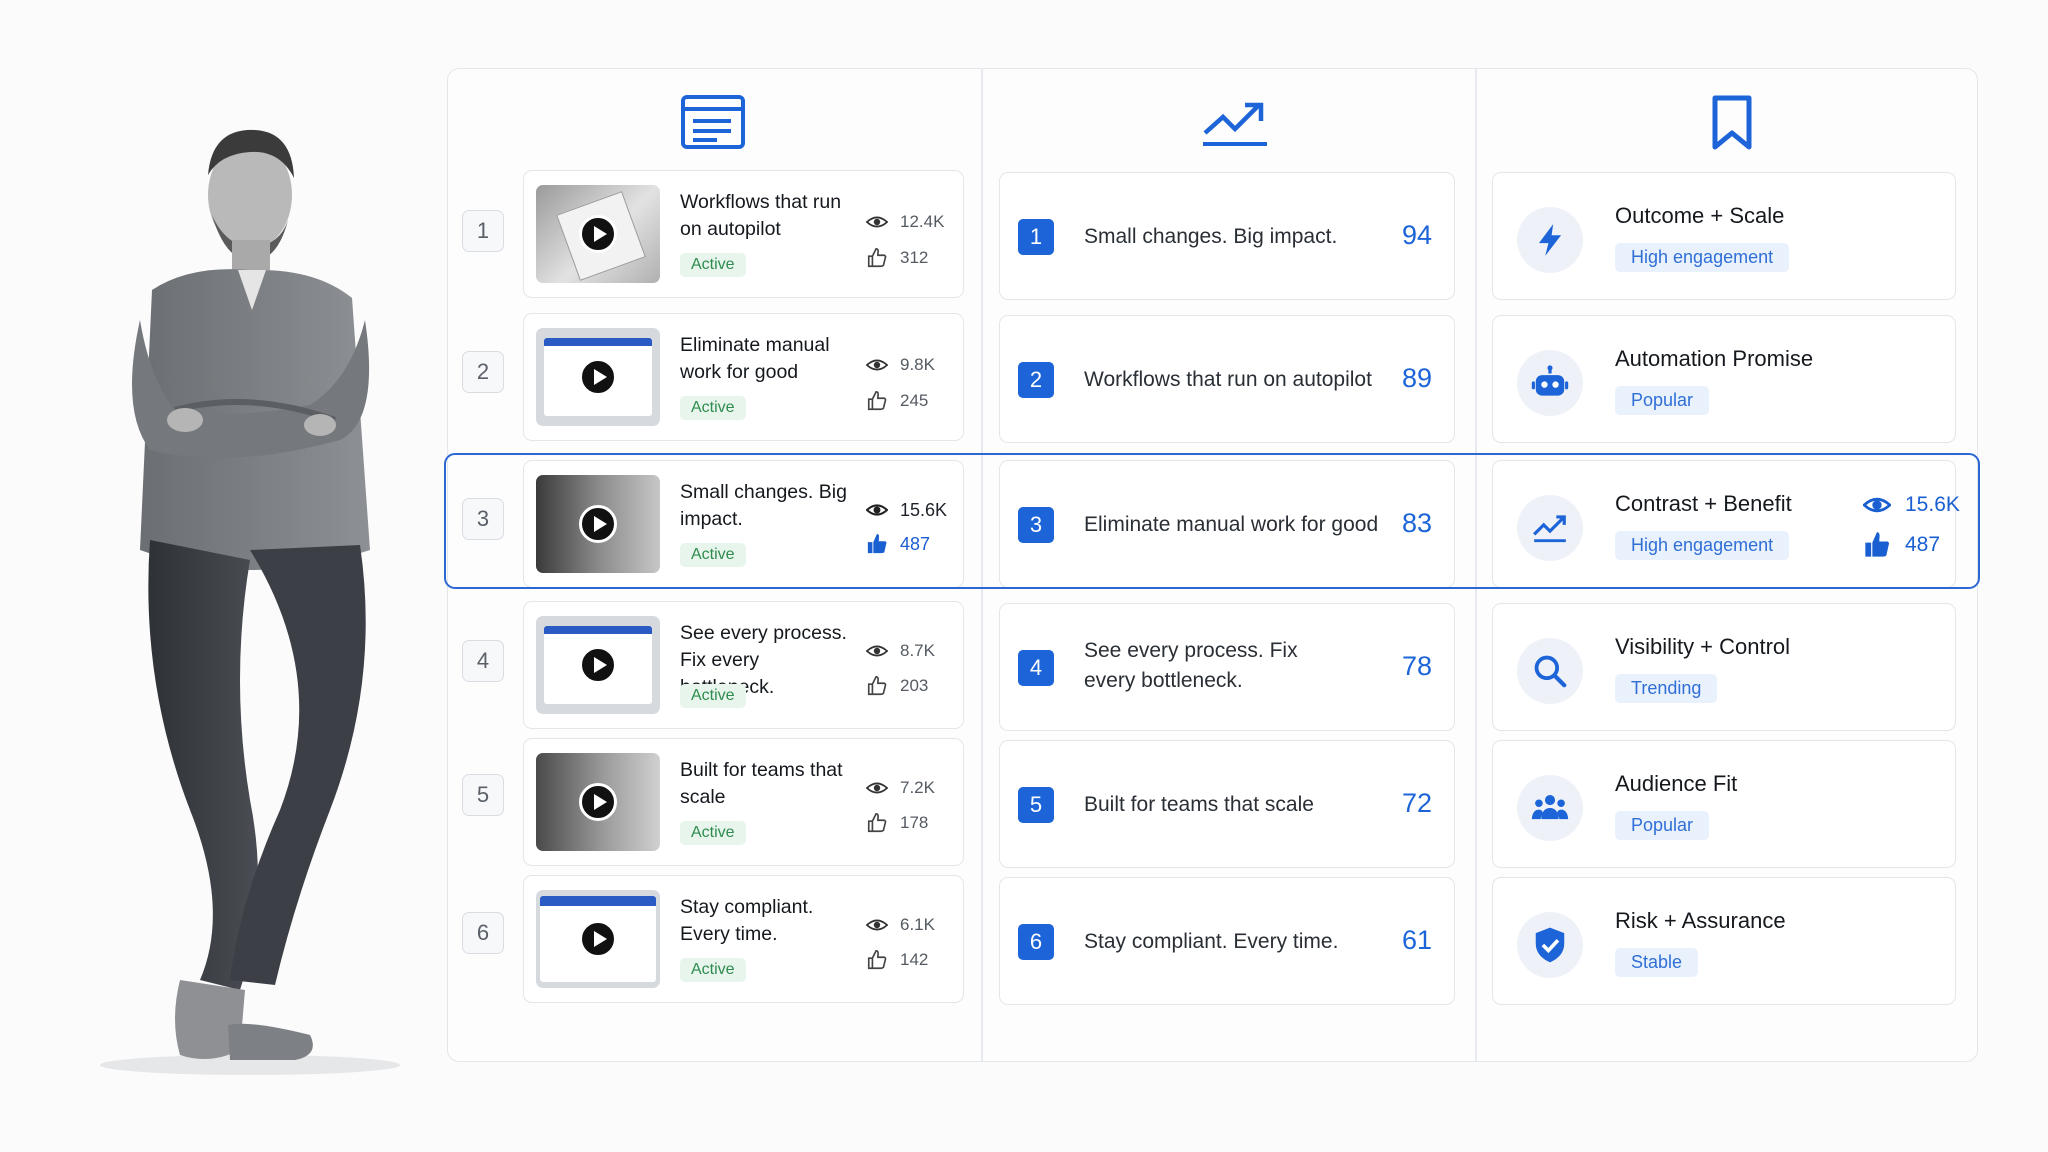 This screenshot has height=1152, width=2048. What do you see at coordinates (1036, 380) in the screenshot?
I see `rank-number: 2` at bounding box center [1036, 380].